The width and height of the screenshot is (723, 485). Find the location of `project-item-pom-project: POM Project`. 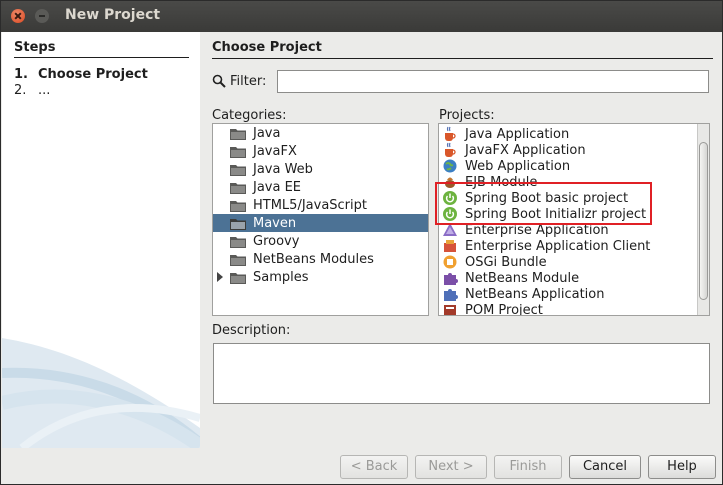

project-item-pom-project: POM Project is located at coordinates (574, 308).